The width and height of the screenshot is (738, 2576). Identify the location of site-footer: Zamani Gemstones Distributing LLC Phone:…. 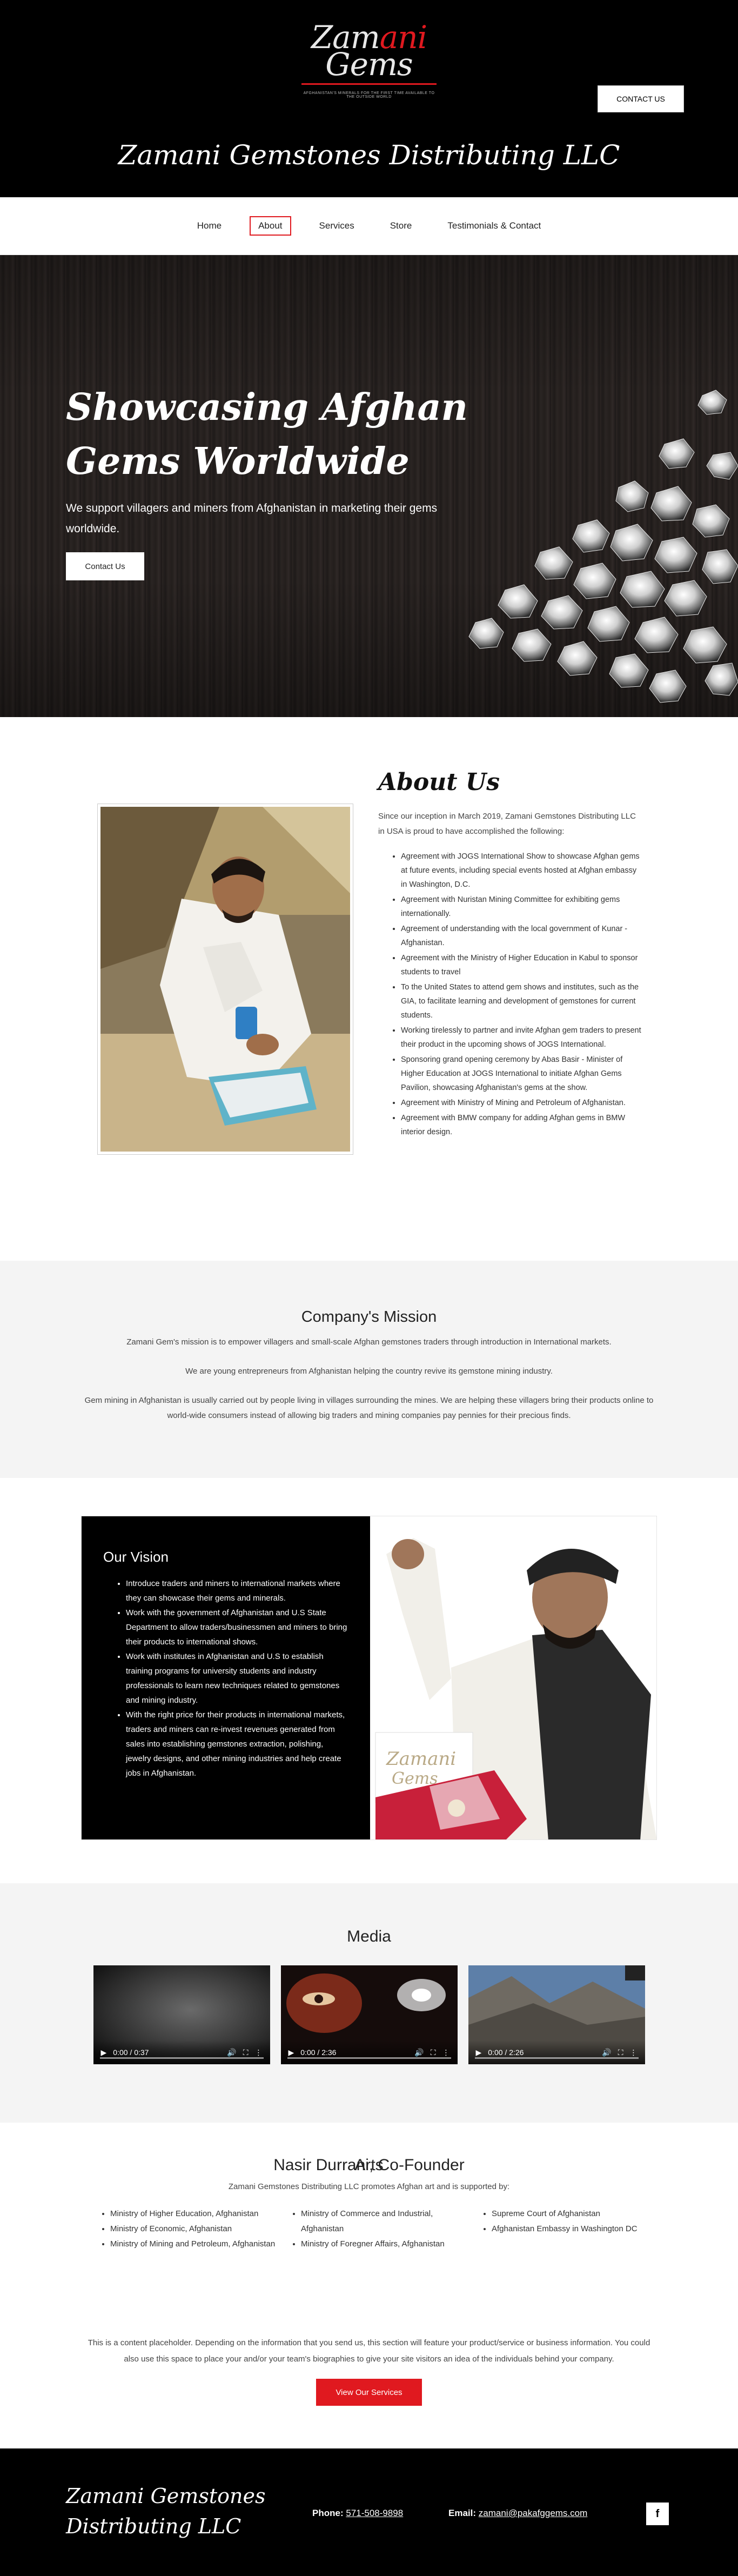
(369, 2512).